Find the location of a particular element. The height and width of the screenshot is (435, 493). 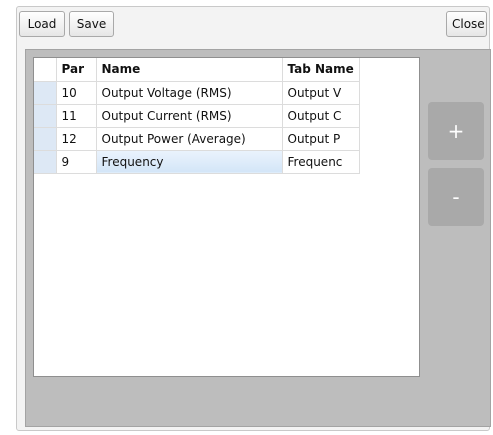

cell-tab-name: Output V is located at coordinates (321, 93).